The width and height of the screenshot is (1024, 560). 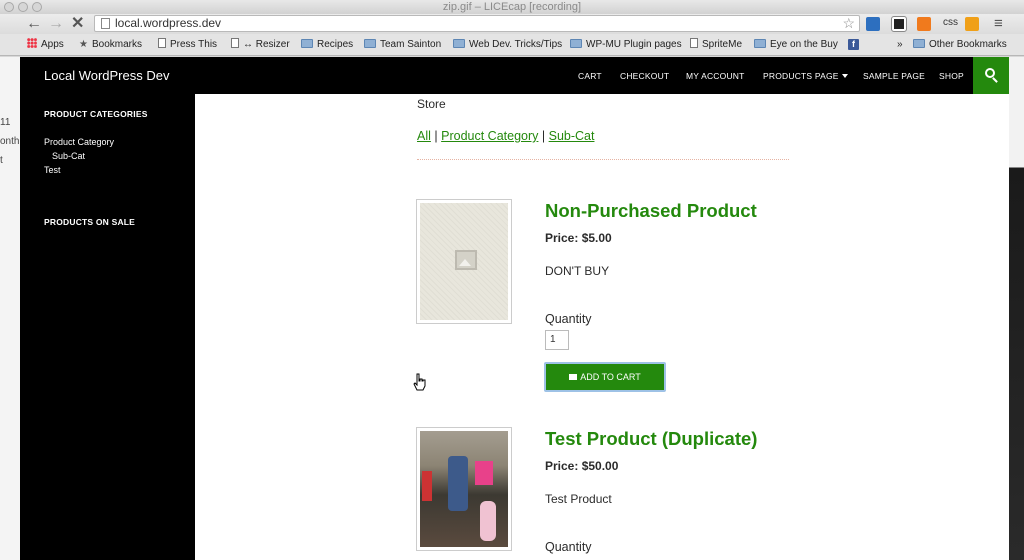 I want to click on bookmark-apps: Apps, so click(x=45, y=45).